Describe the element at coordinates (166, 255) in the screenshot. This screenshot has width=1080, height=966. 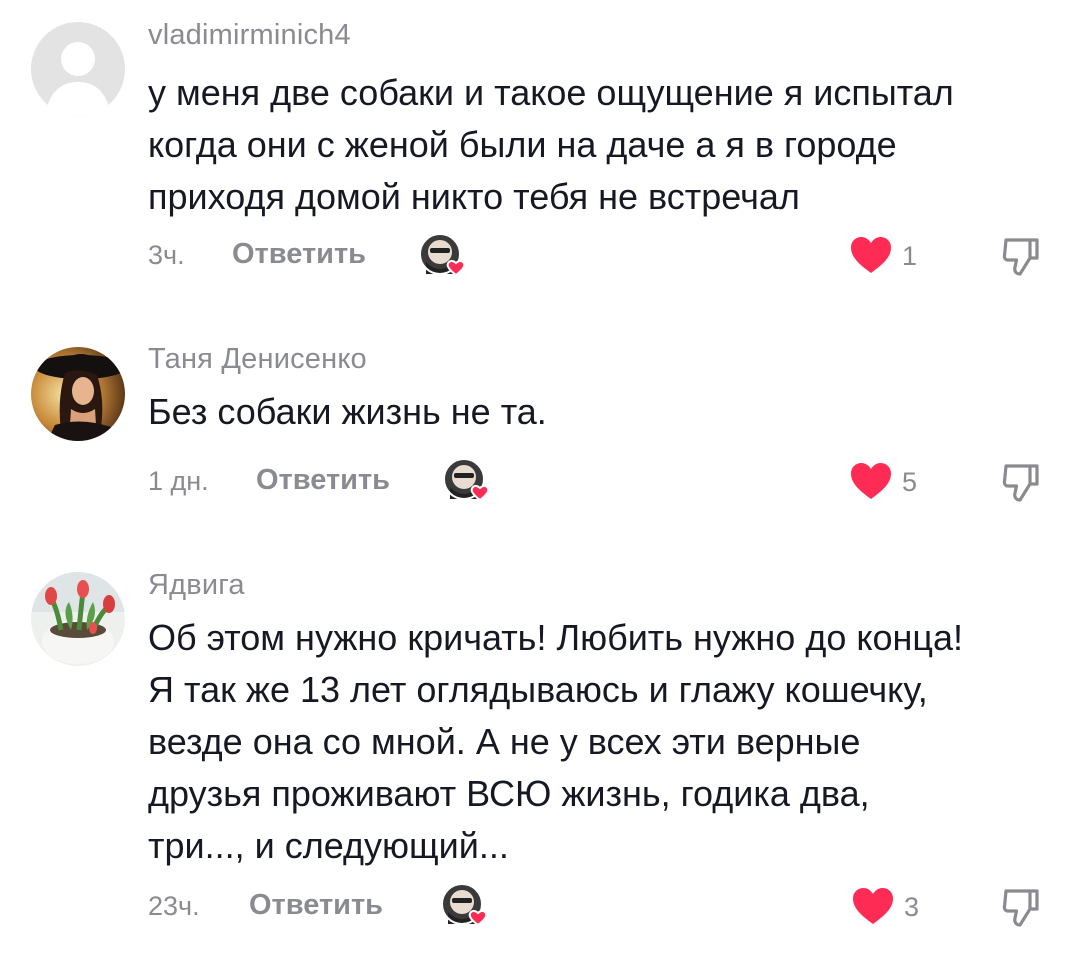
I see `comment-time: 3ч.` at that location.